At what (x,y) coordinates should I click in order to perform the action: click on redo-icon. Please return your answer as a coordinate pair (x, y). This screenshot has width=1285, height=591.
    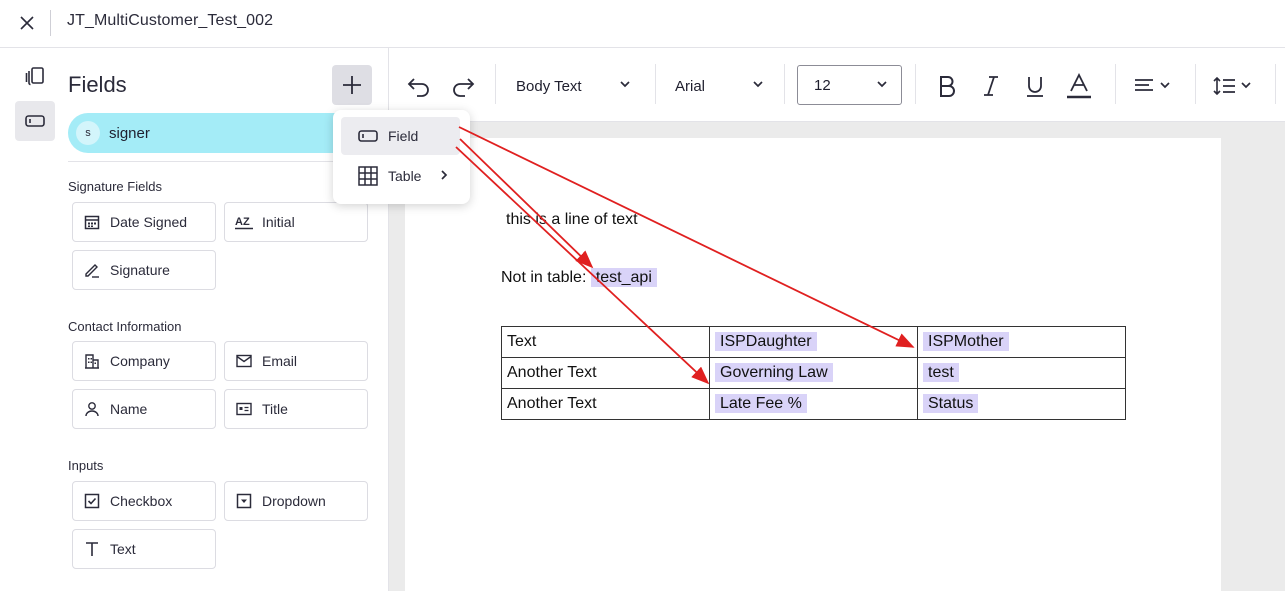
    Looking at the image, I should click on (463, 86).